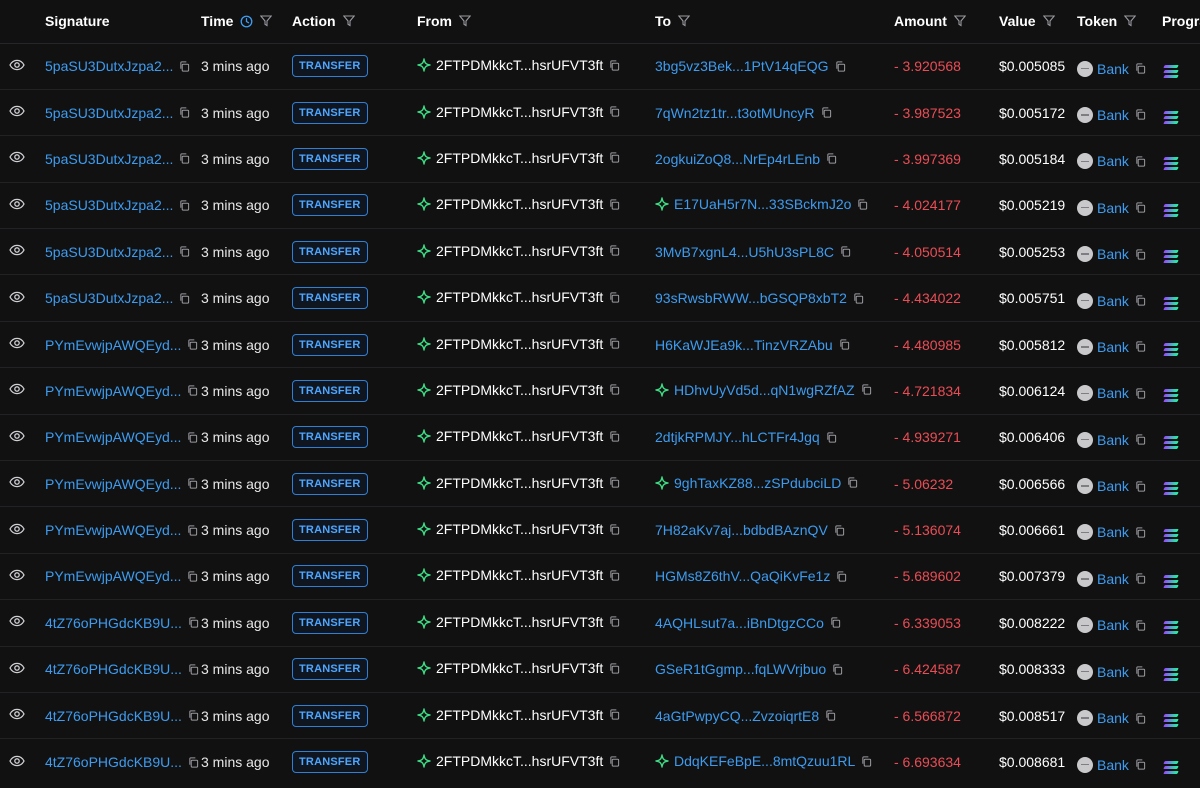 This screenshot has width=1200, height=788. Describe the element at coordinates (764, 761) in the screenshot. I see `to-address-link: DdqKEFeBpE...8mtQzuu1RL` at that location.